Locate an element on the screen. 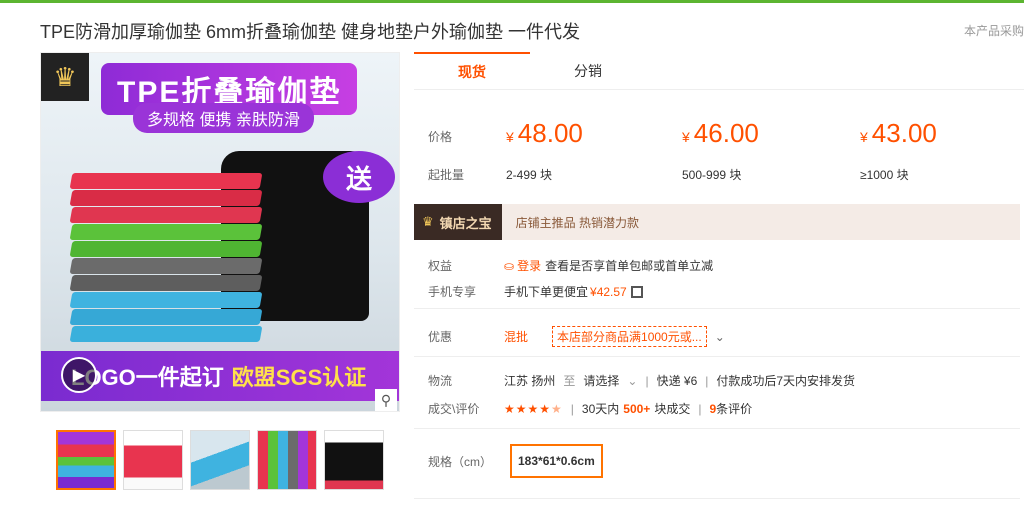  play-icon: ▶ is located at coordinates (79, 375).